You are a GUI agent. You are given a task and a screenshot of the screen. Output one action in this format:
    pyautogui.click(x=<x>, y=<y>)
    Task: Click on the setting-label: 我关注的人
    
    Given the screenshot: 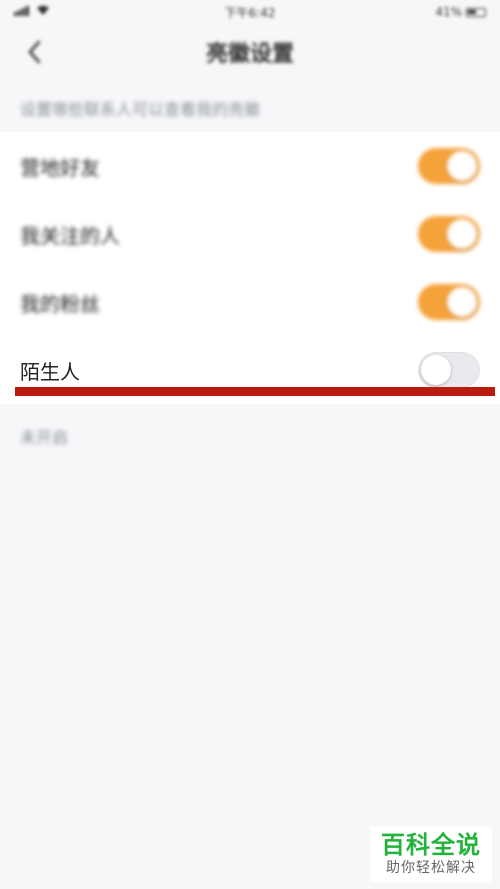 What is the action you would take?
    pyautogui.click(x=70, y=235)
    